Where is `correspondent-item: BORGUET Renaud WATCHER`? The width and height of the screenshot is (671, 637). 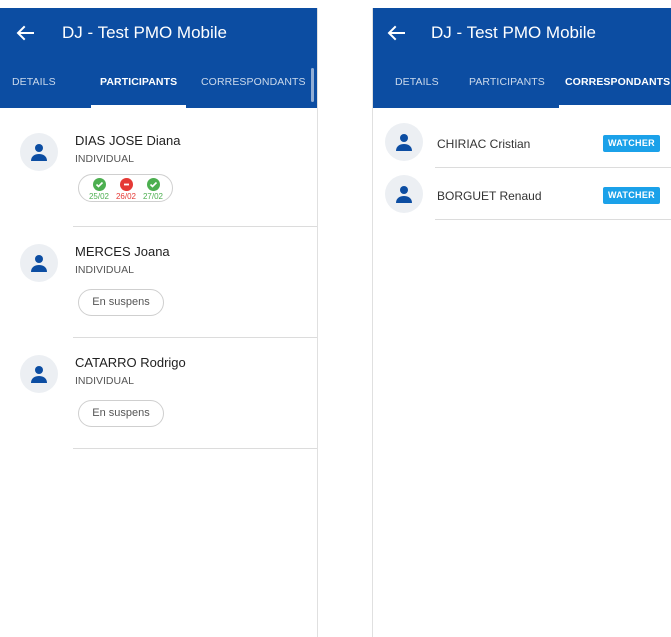 correspondent-item: BORGUET Renaud WATCHER is located at coordinates (522, 194).